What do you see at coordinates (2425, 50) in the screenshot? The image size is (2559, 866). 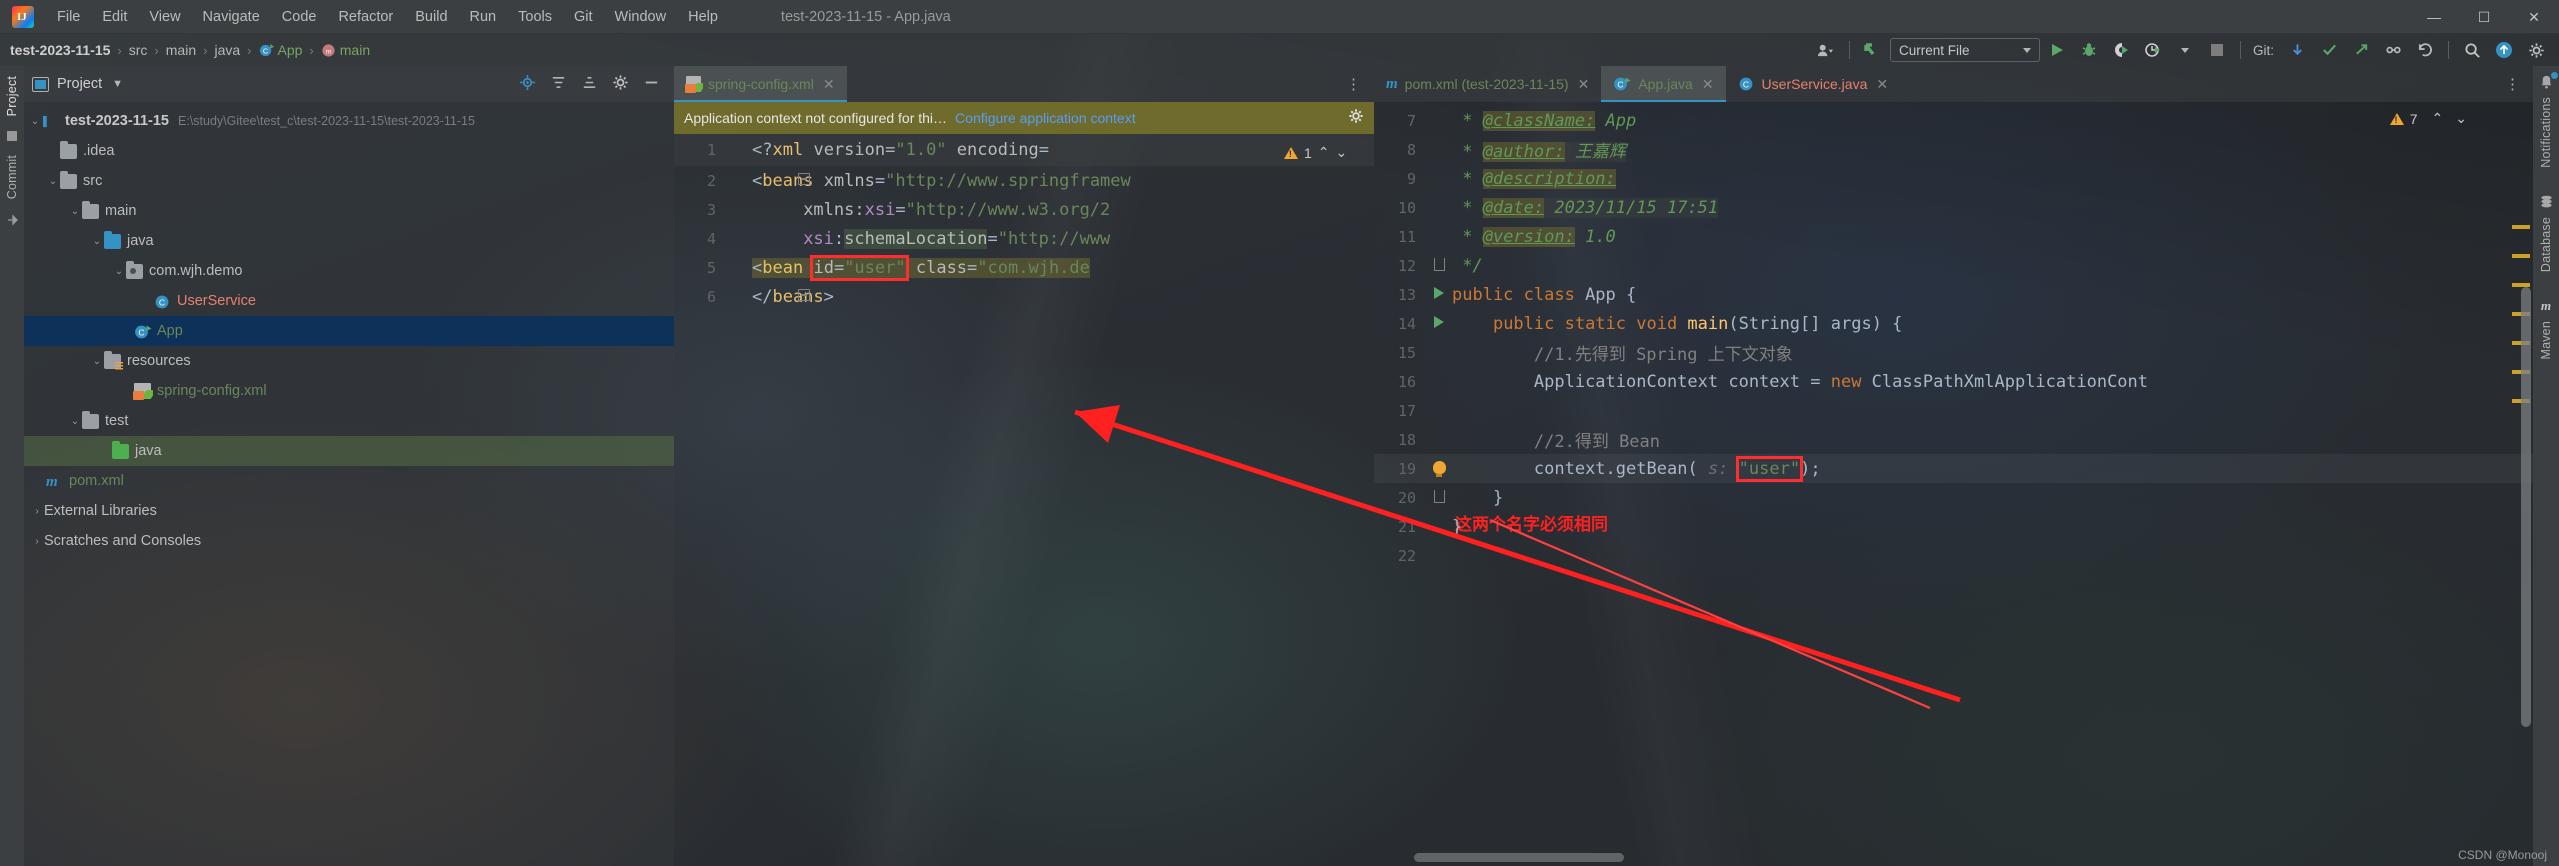 I see `undo-icon` at bounding box center [2425, 50].